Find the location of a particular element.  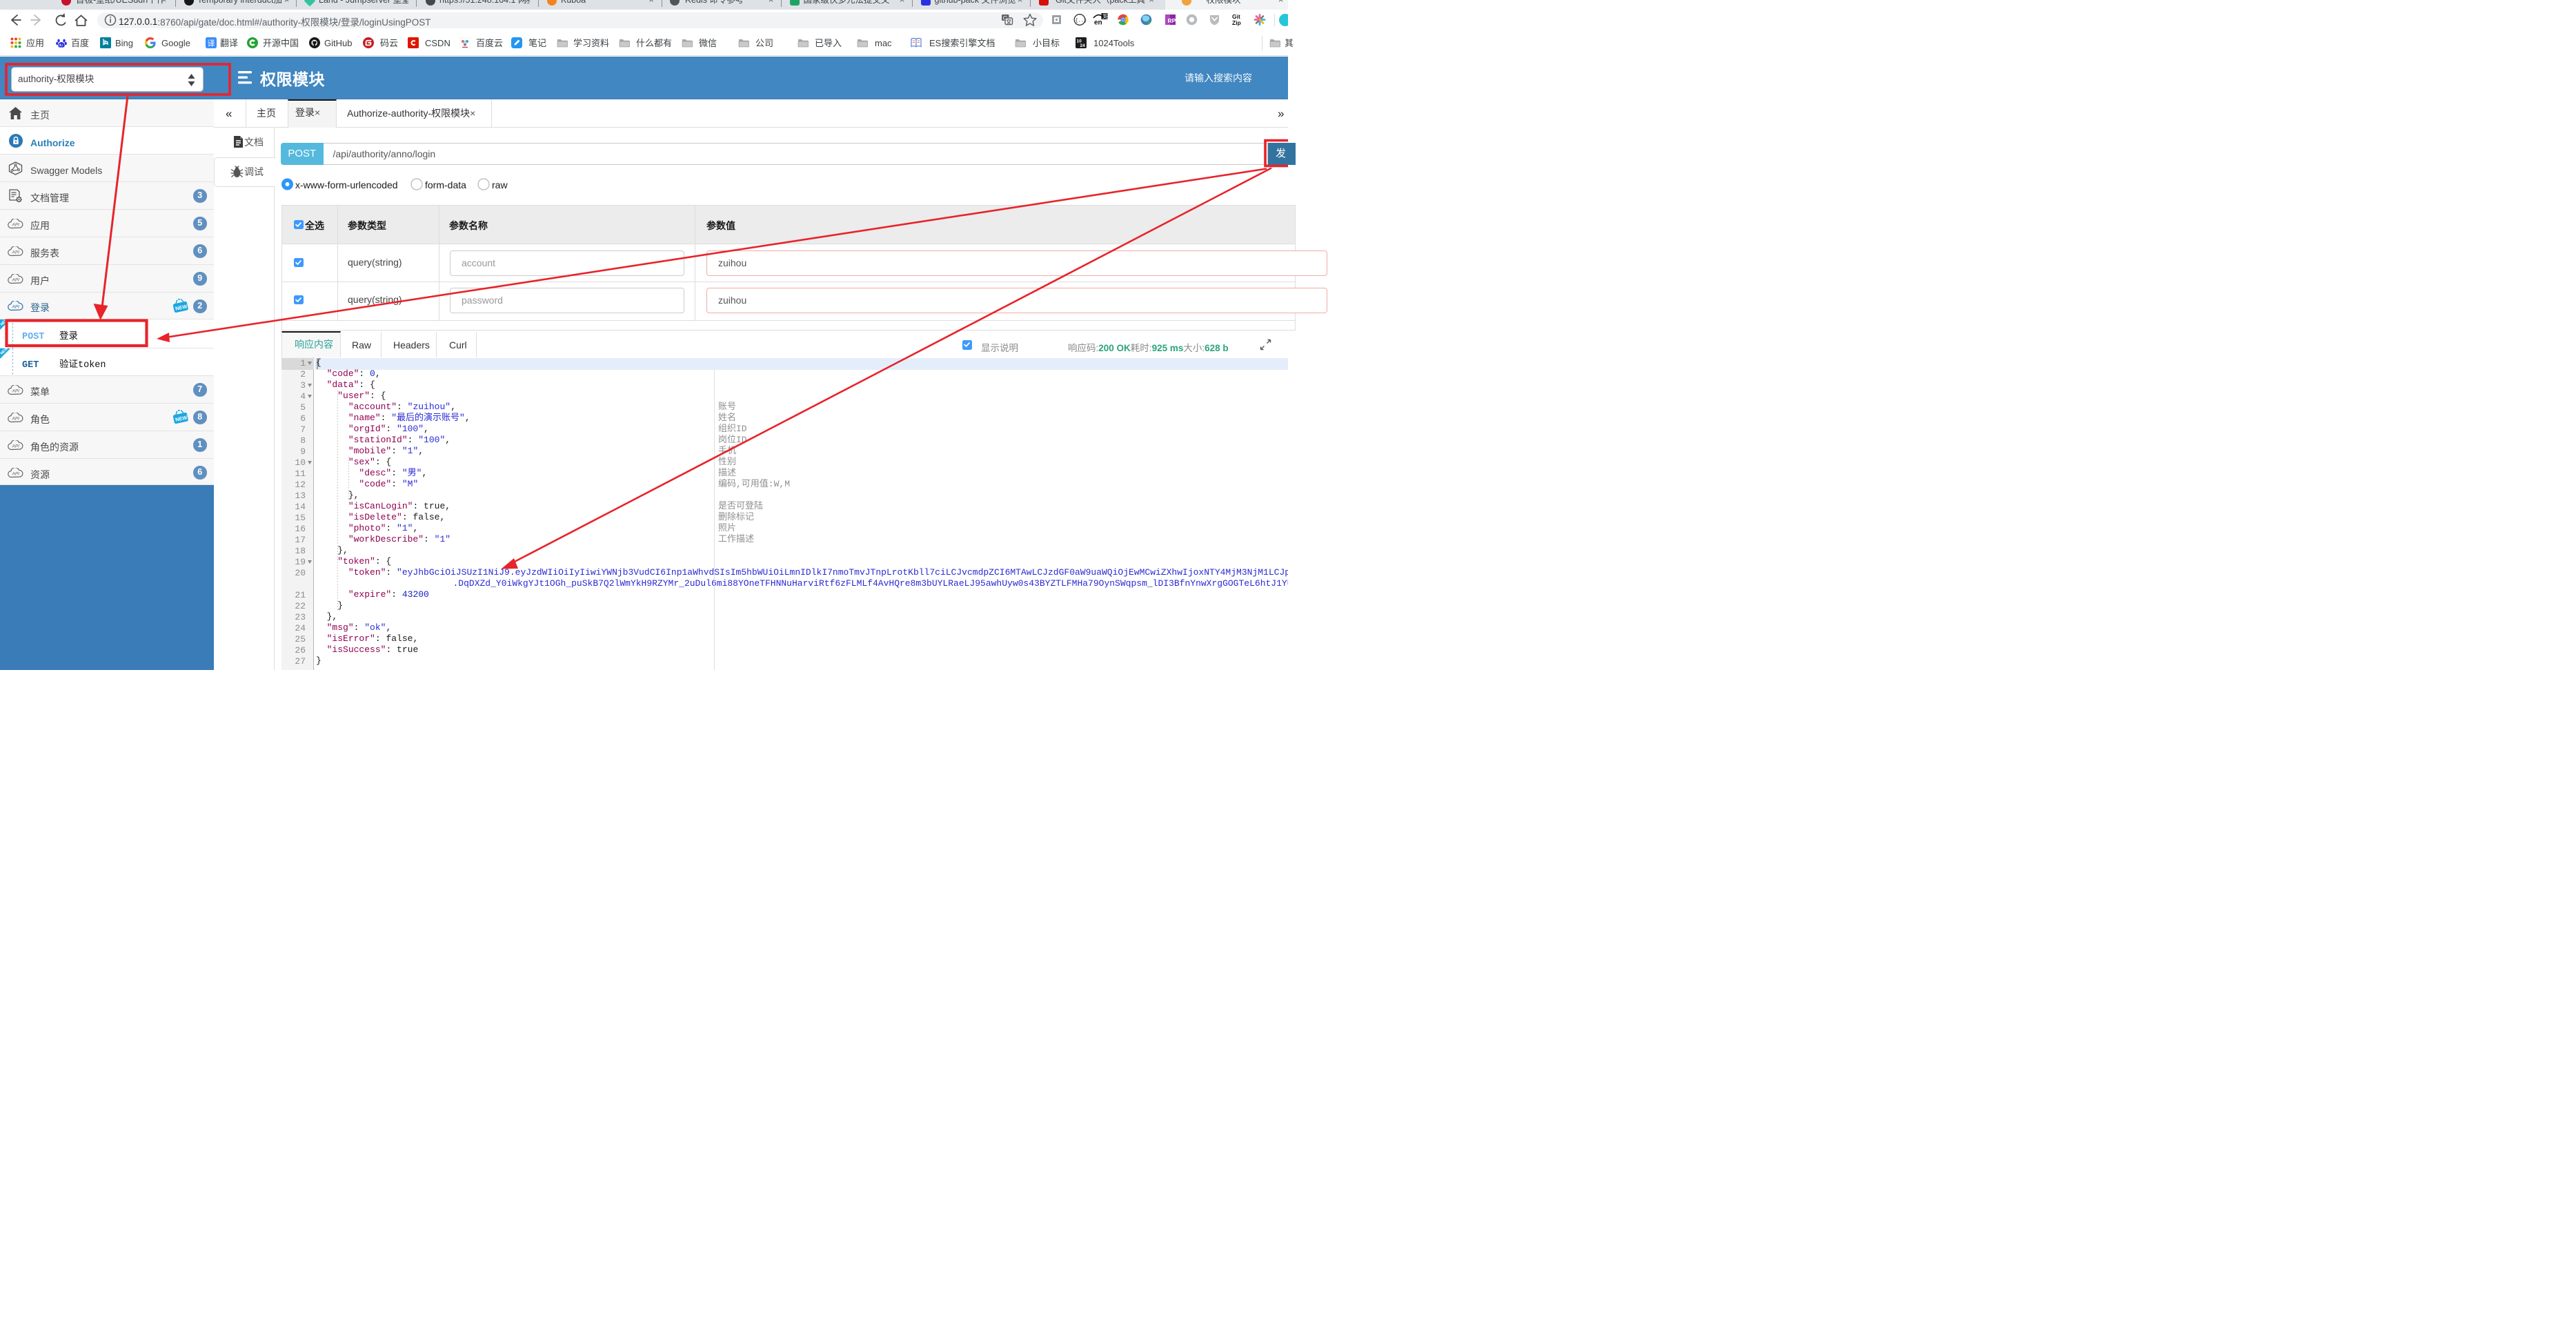

svg-text: 24 is located at coordinates (1083, 45).